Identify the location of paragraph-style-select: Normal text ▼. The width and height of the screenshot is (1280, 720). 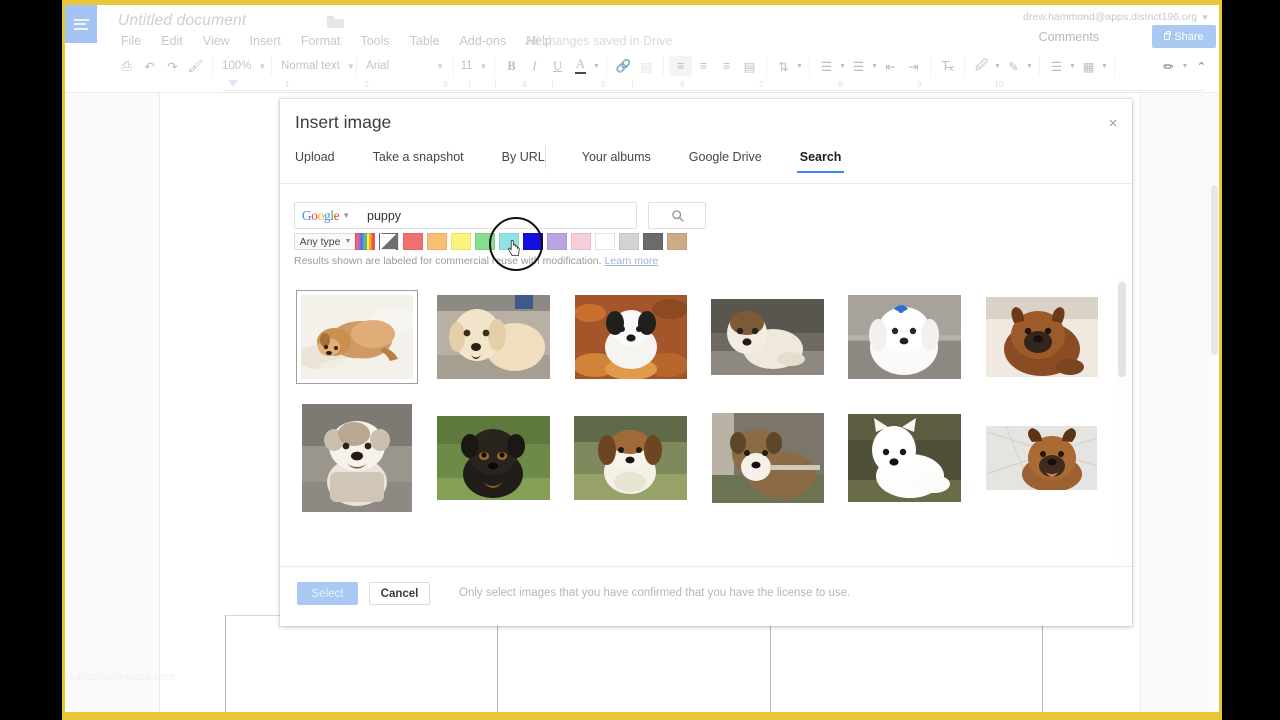
(316, 66).